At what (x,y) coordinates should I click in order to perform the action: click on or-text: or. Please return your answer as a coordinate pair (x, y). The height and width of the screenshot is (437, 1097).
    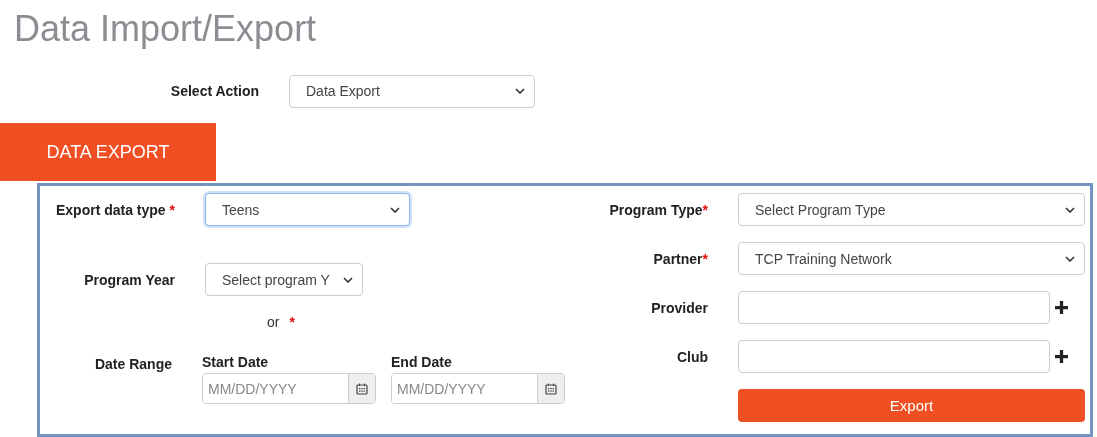
    Looking at the image, I should click on (273, 322).